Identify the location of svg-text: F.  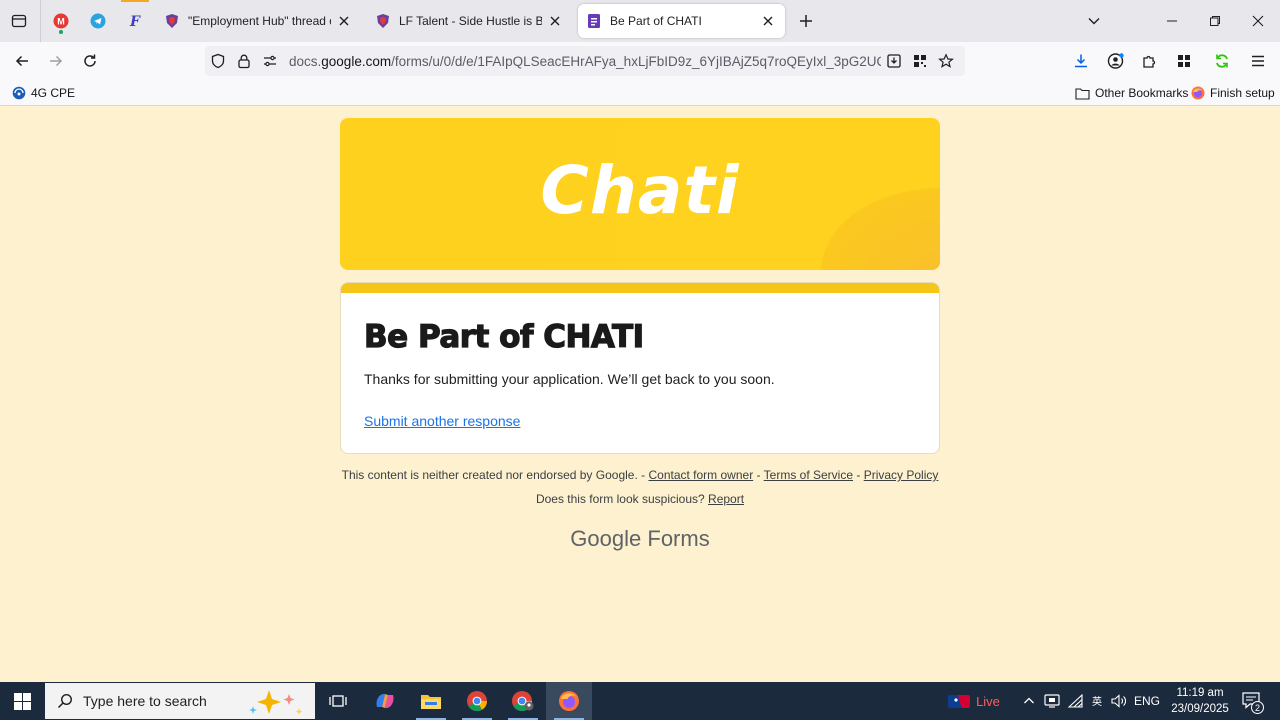
(135, 21).